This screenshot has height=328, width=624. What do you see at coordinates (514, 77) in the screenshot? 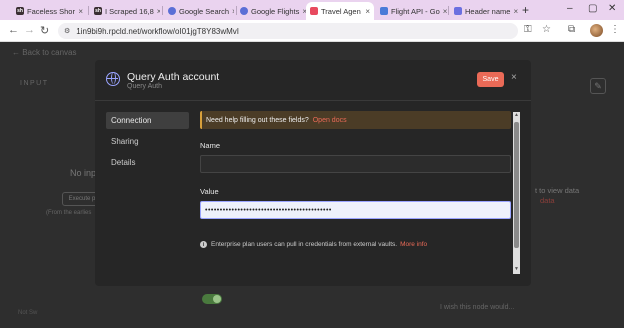
I see `close-icon: ×` at bounding box center [514, 77].